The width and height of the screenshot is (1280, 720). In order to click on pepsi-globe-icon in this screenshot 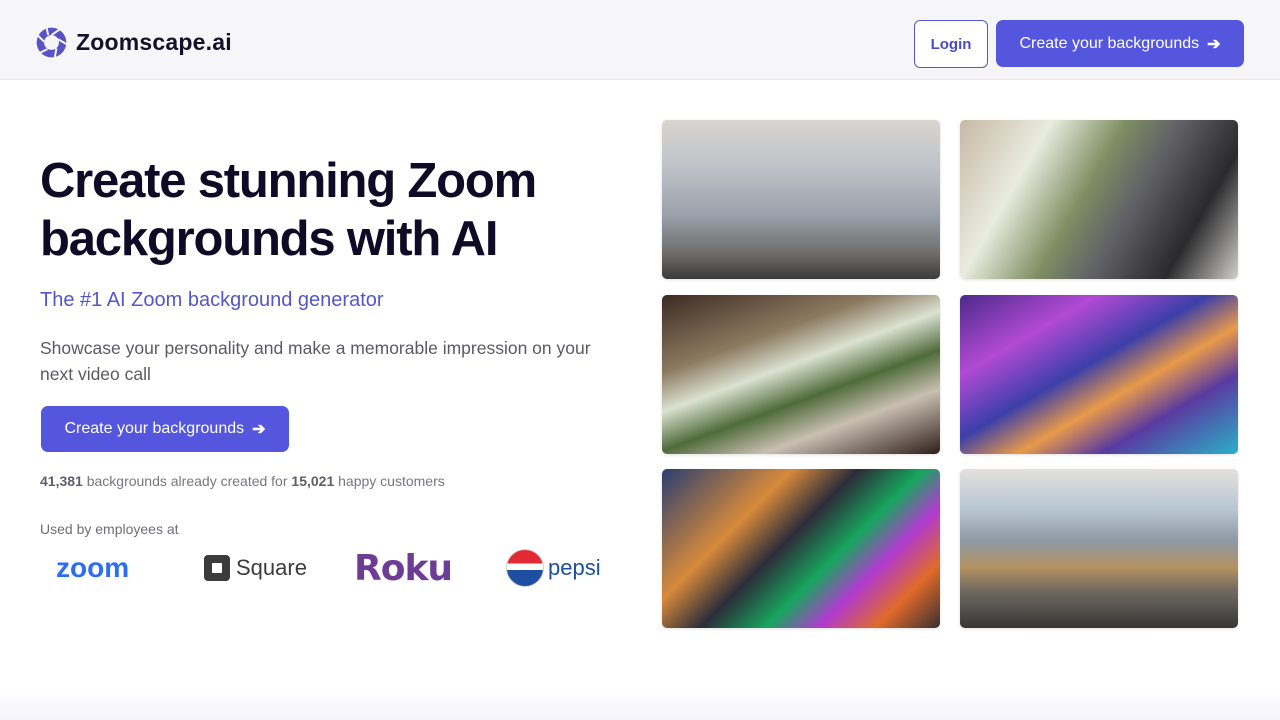, I will do `click(525, 568)`.